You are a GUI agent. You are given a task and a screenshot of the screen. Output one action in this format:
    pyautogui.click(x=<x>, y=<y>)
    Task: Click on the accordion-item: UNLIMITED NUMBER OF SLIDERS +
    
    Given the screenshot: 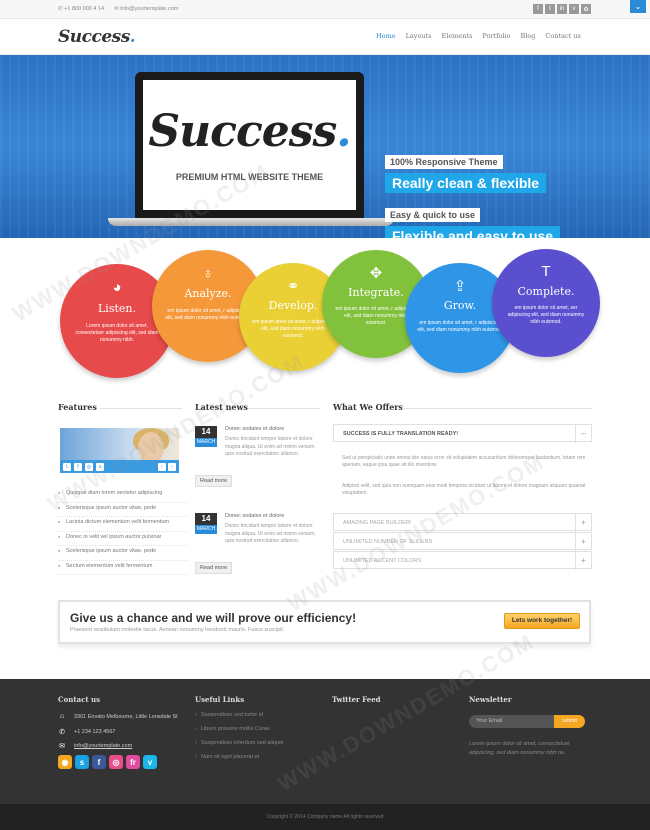 What is the action you would take?
    pyautogui.click(x=462, y=541)
    